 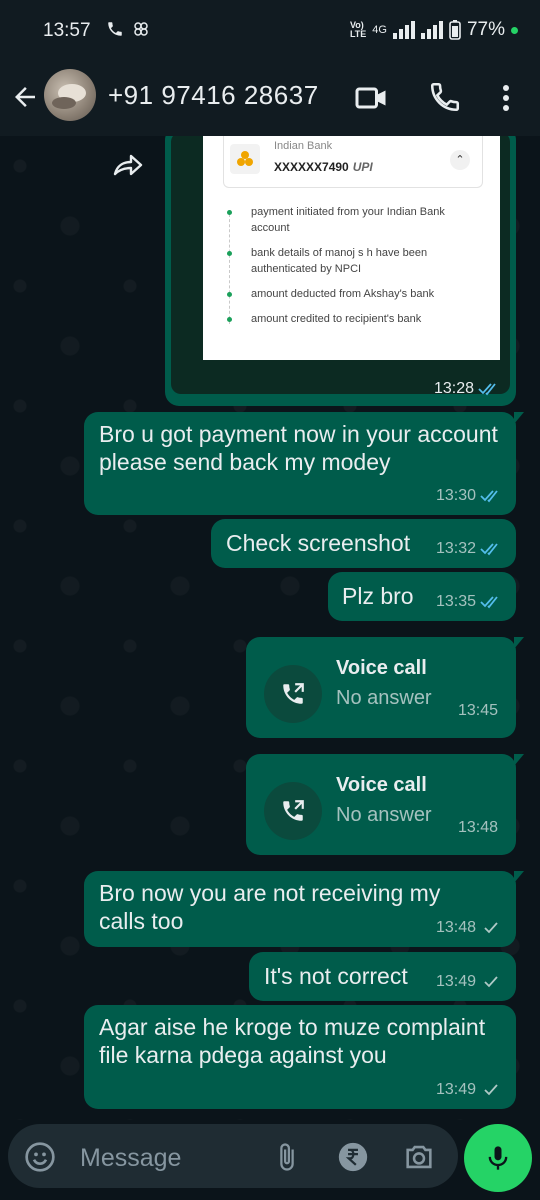 What do you see at coordinates (460, 160) in the screenshot?
I see `chevron-up-icon: ⌃` at bounding box center [460, 160].